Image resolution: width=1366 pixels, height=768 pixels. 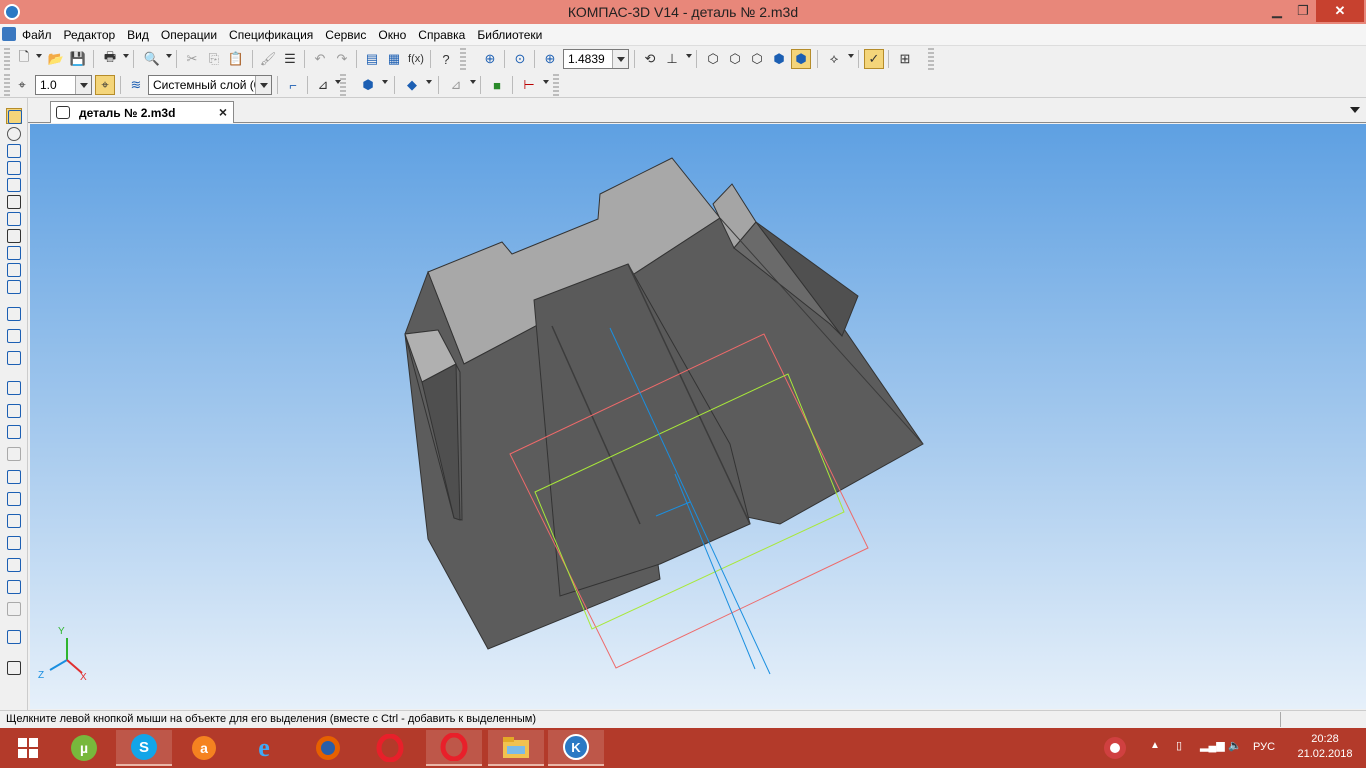 I want to click on firefox-icon, so click(x=328, y=748).